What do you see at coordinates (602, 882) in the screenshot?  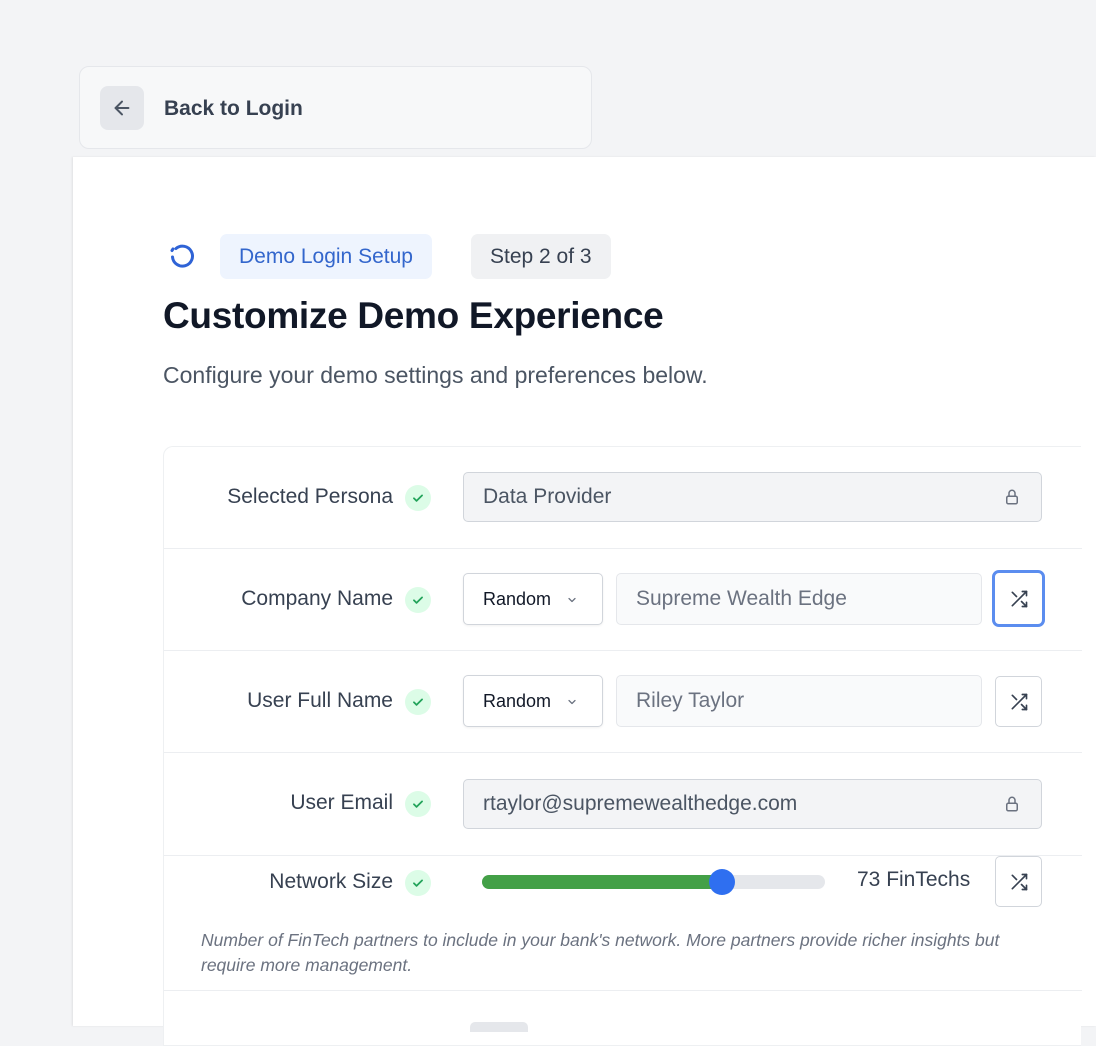 I see `slider-fill` at bounding box center [602, 882].